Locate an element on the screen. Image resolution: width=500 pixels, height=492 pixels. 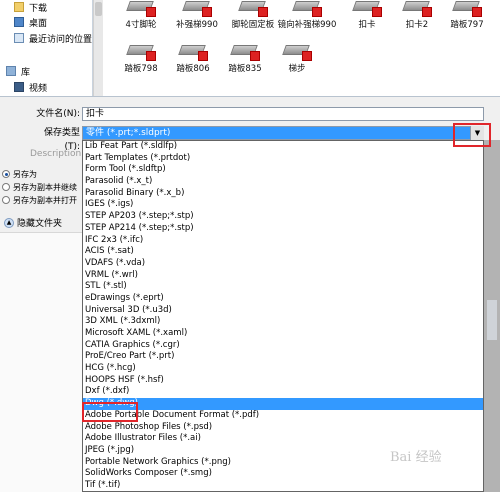
hide-folders-toggle: ▲ 隐藏文件夹 is located at coordinates (33, 222).